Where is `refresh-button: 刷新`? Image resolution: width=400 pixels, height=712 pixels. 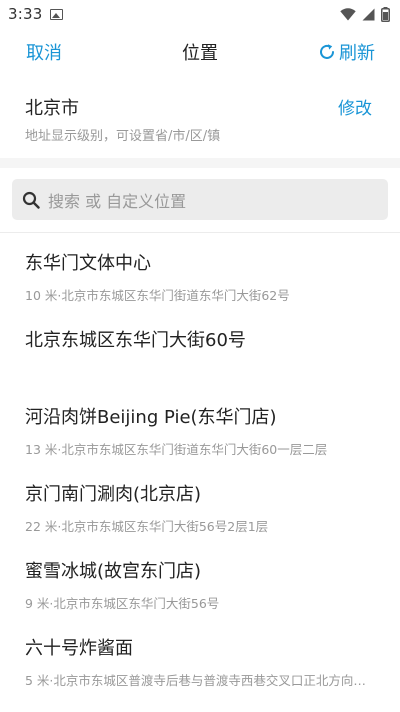 refresh-button: 刷新 is located at coordinates (346, 52).